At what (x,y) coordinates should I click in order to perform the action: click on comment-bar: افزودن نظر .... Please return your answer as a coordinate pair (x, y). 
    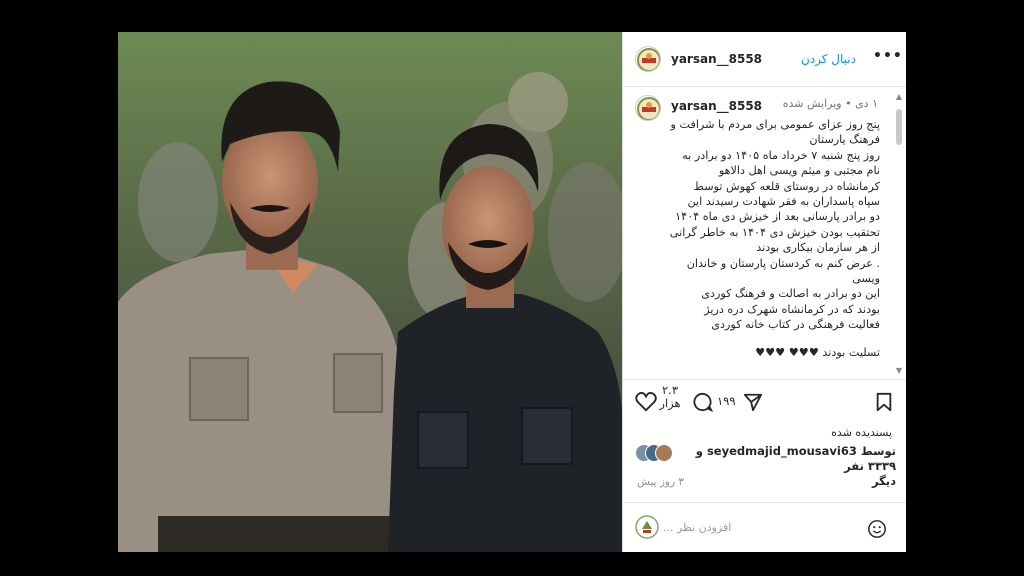
    Looking at the image, I should click on (764, 527).